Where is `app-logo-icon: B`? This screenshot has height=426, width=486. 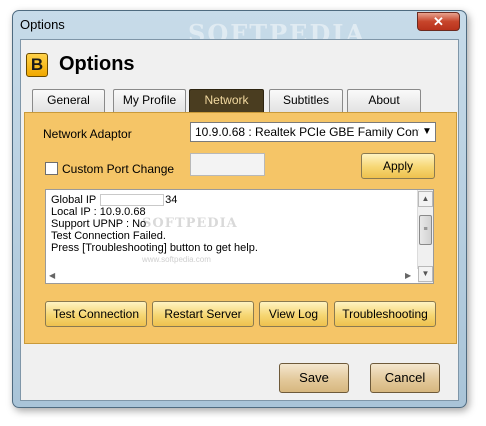 app-logo-icon: B is located at coordinates (37, 65).